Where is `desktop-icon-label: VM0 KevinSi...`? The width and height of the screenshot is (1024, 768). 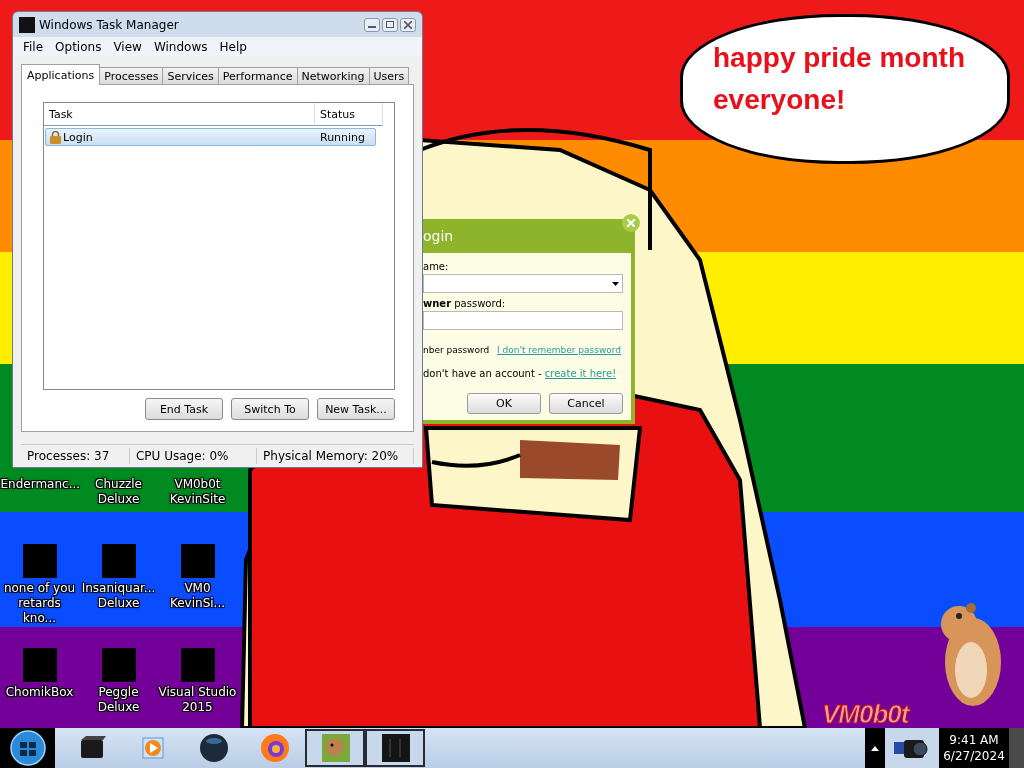
desktop-icon-label: VM0 KevinSi... is located at coordinates (197, 596).